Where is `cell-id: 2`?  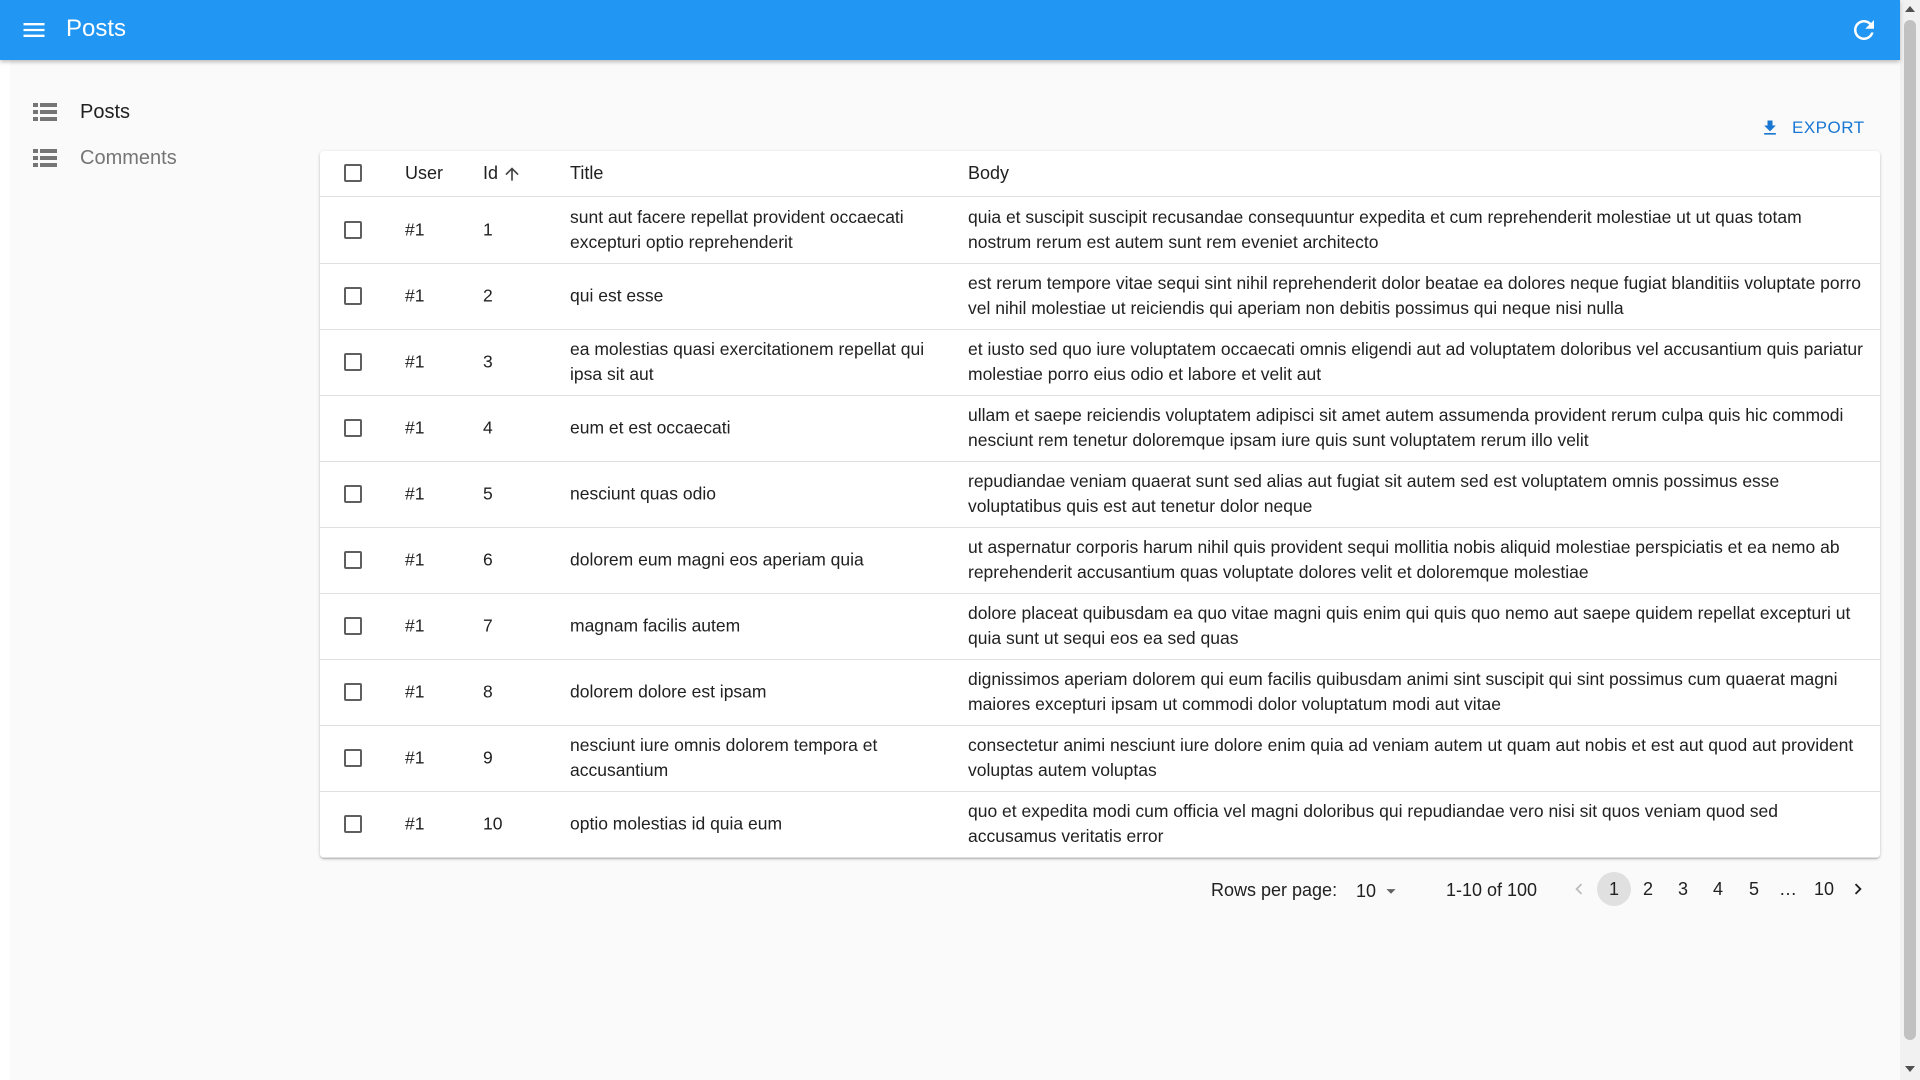 cell-id: 2 is located at coordinates (488, 295).